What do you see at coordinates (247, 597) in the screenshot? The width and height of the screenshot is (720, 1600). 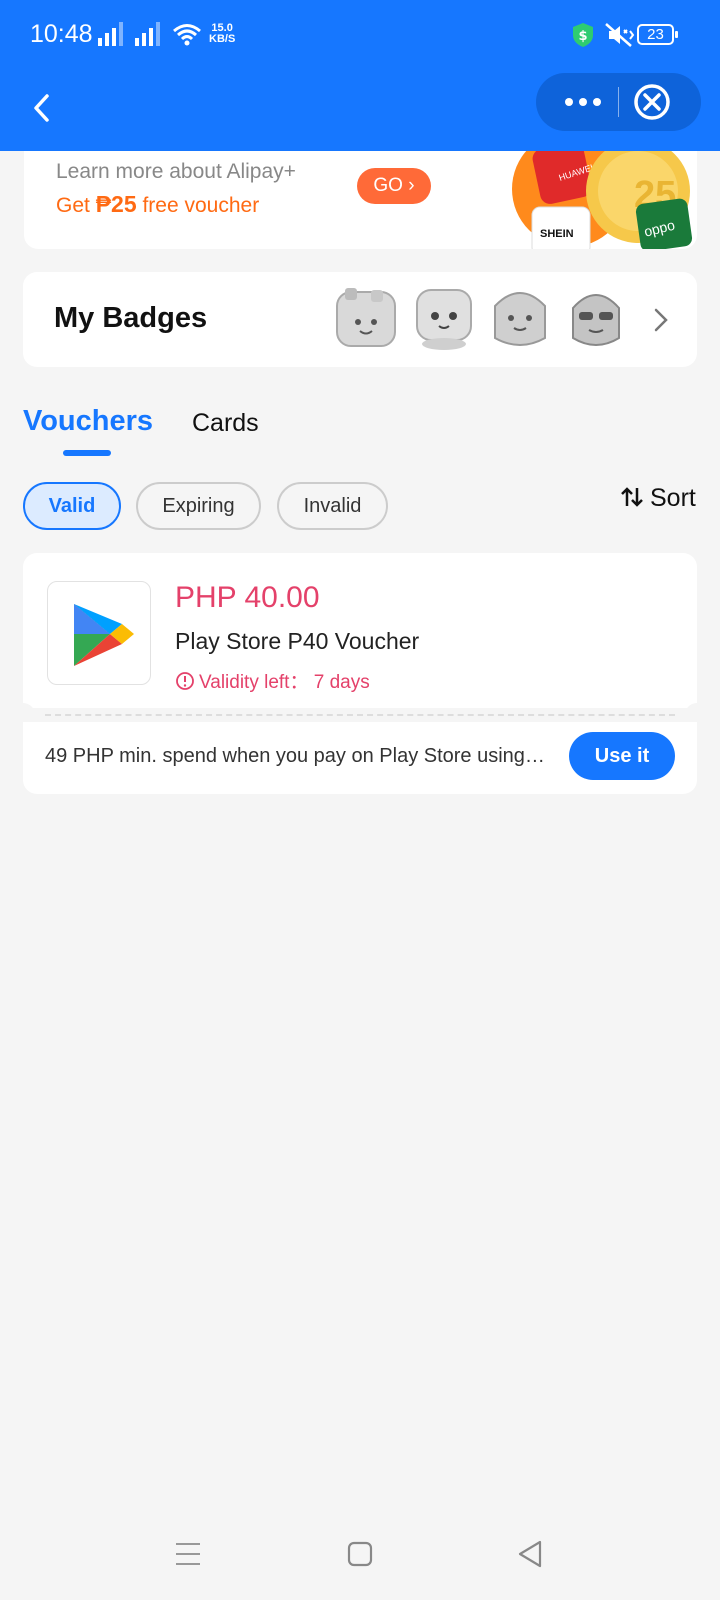 I see `voucher-amount: PHP 40.00` at bounding box center [247, 597].